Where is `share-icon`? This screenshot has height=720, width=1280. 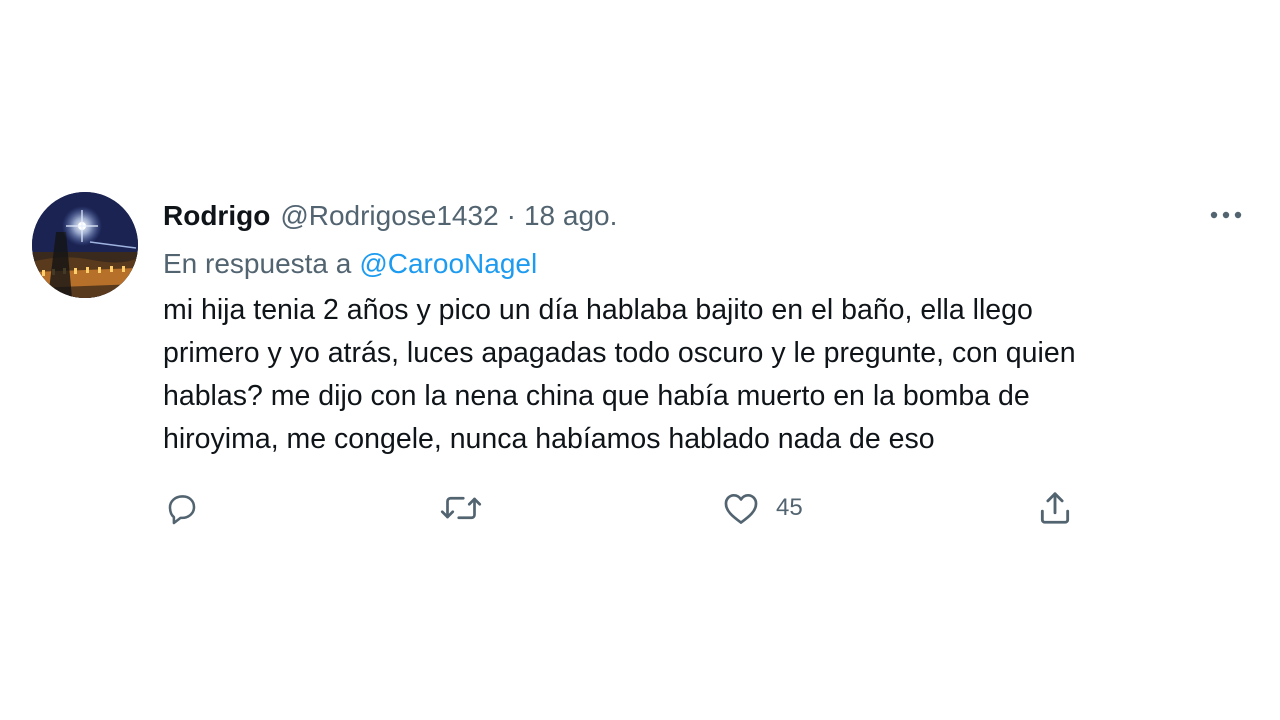 share-icon is located at coordinates (1055, 508).